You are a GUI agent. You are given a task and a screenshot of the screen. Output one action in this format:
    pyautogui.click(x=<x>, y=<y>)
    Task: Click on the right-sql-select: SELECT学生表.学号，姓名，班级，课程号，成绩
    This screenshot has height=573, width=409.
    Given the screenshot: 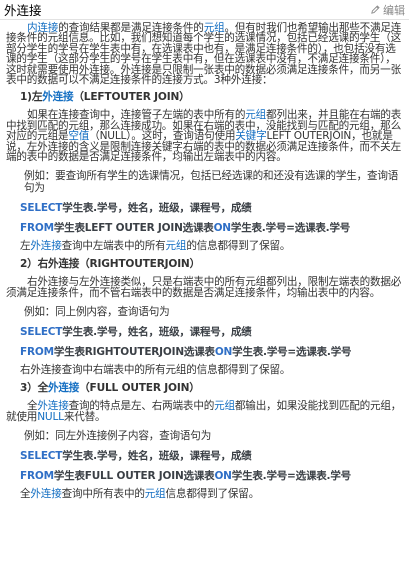 What is the action you would take?
    pyautogui.click(x=204, y=332)
    